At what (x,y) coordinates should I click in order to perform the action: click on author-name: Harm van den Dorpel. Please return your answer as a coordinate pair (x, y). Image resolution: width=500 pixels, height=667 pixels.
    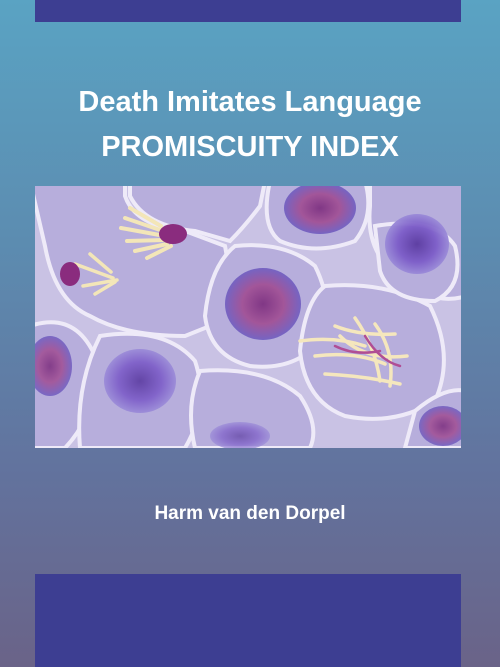
    Looking at the image, I should click on (250, 513).